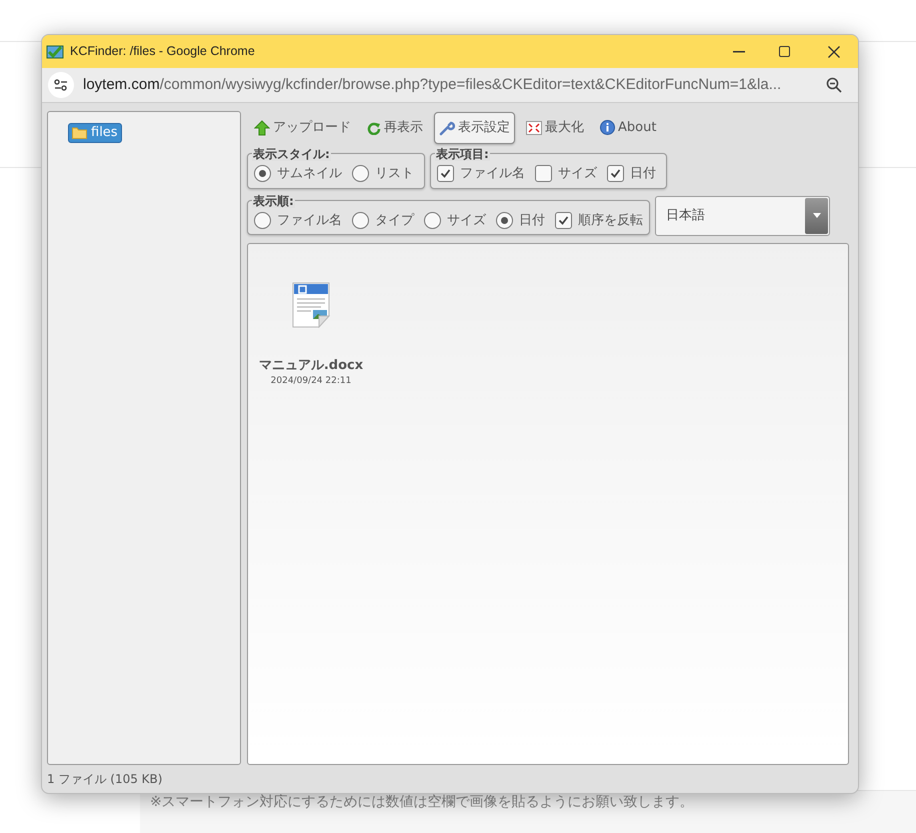  I want to click on toolbar-button: 最大化, so click(555, 128).